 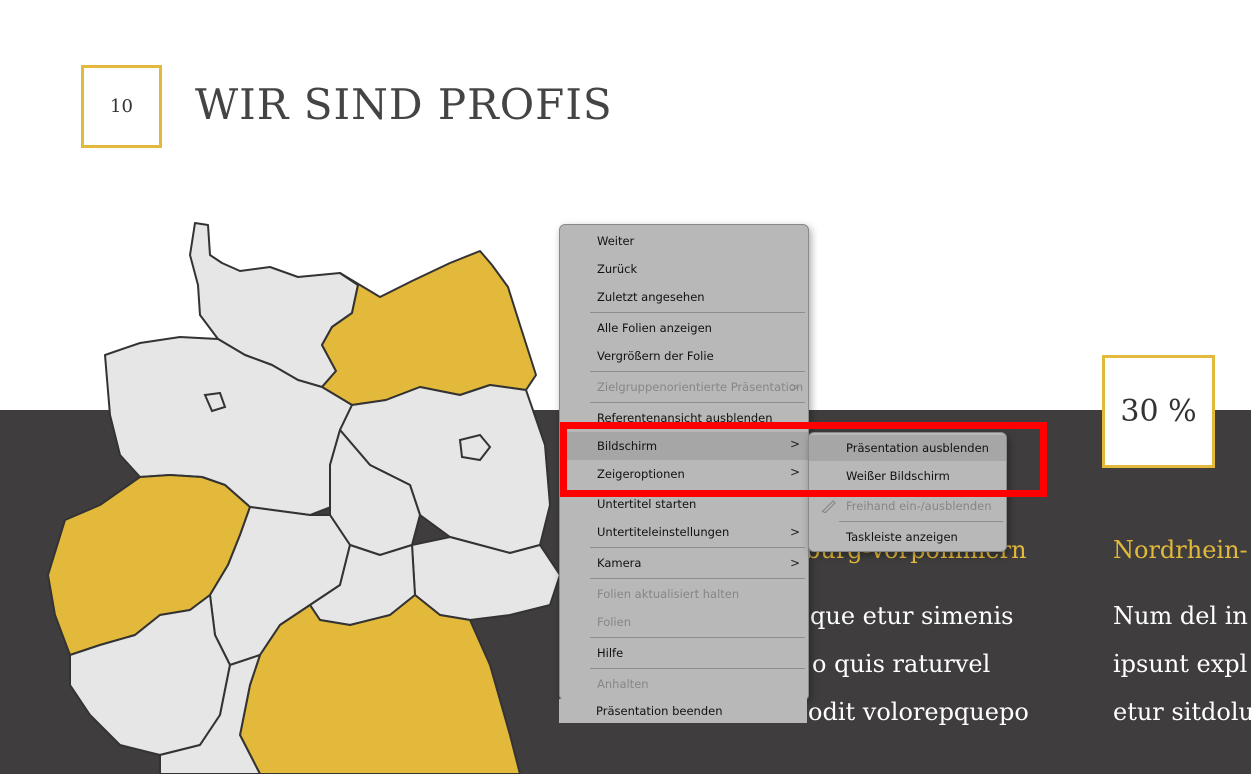 I want to click on body-text-right-3: etur sitdolu, so click(x=1182, y=712).